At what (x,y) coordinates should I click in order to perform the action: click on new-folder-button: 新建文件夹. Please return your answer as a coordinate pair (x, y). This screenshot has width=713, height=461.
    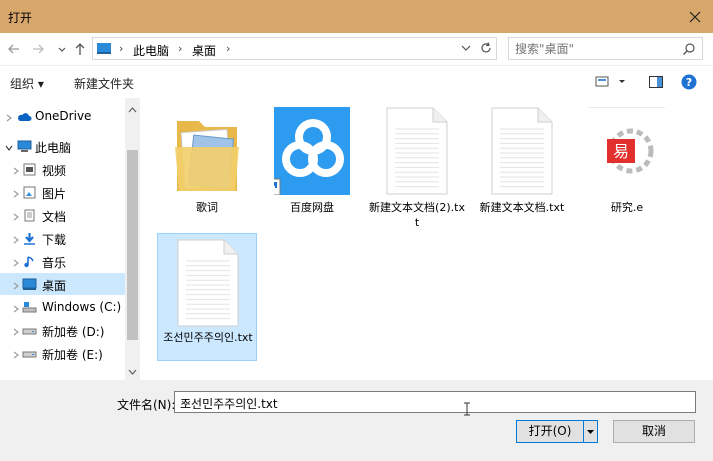
    Looking at the image, I should click on (104, 83).